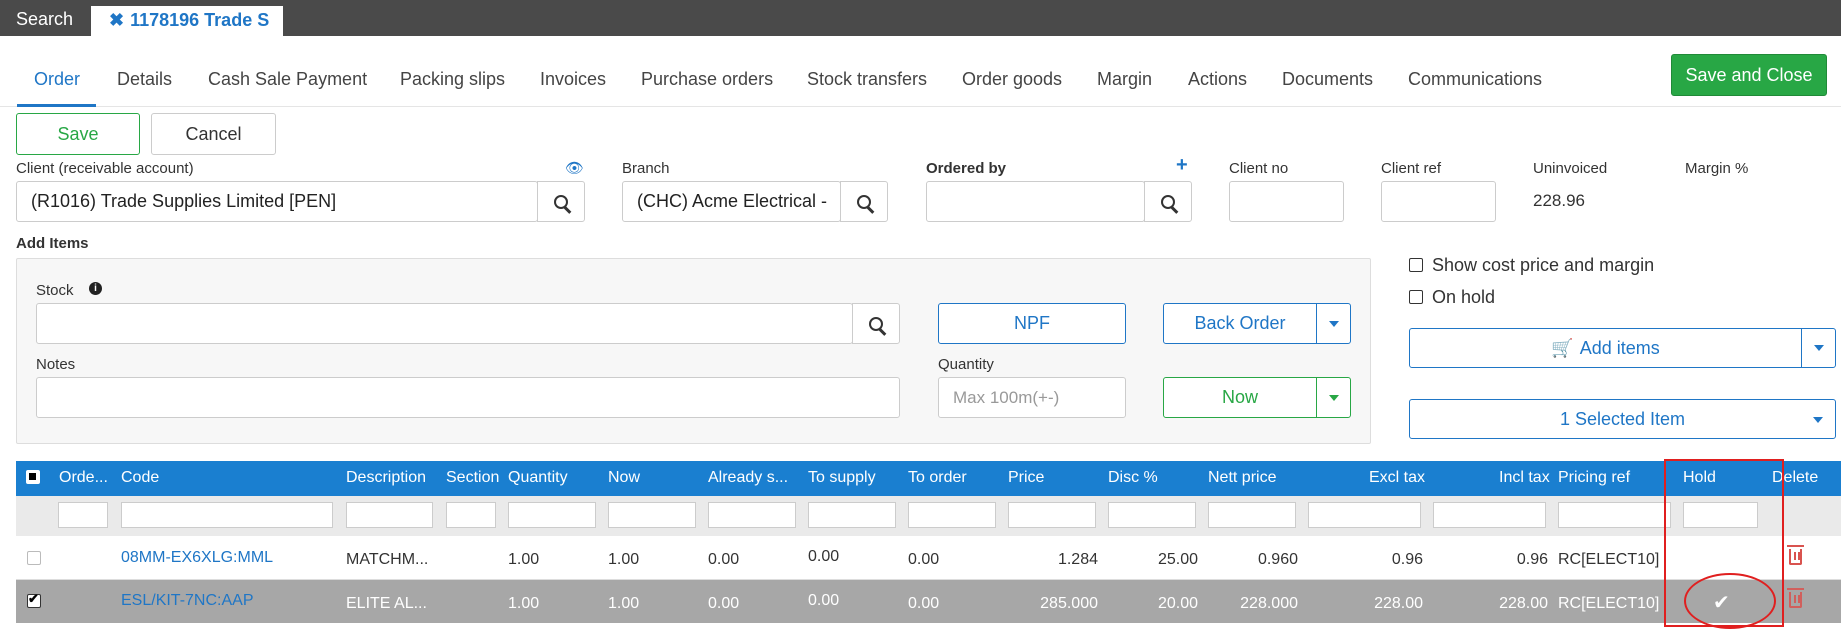 The width and height of the screenshot is (1841, 633). I want to click on row-disc: 20.00, so click(1153, 604).